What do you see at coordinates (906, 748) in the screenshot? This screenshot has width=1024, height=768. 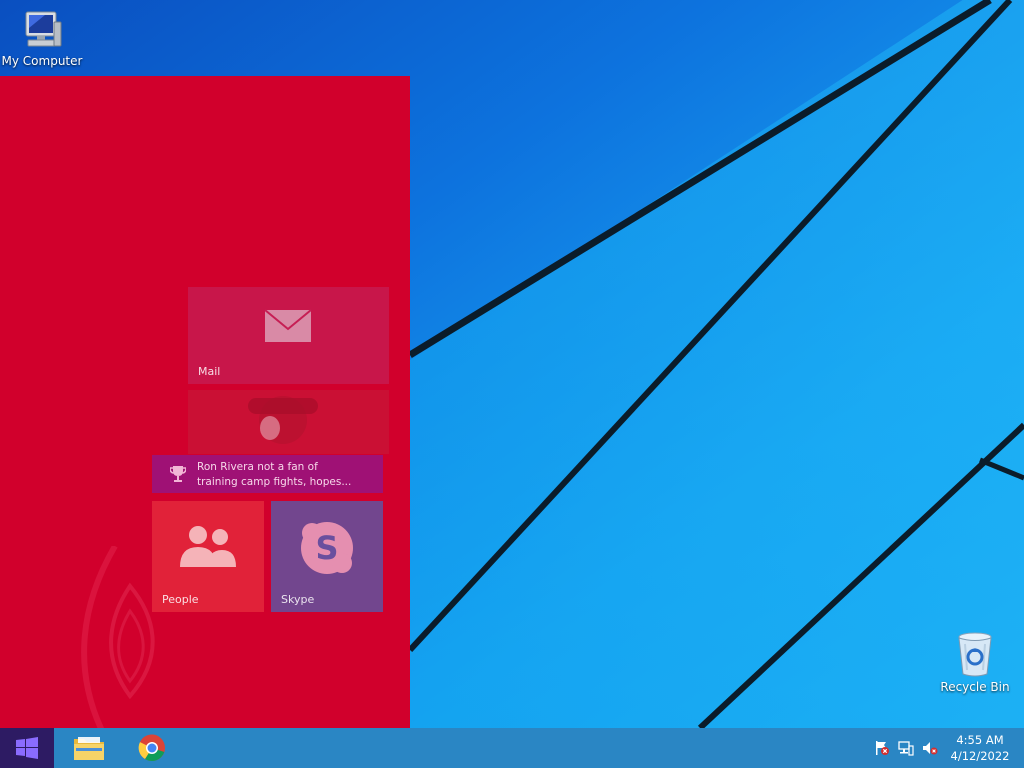 I see `network-icon` at bounding box center [906, 748].